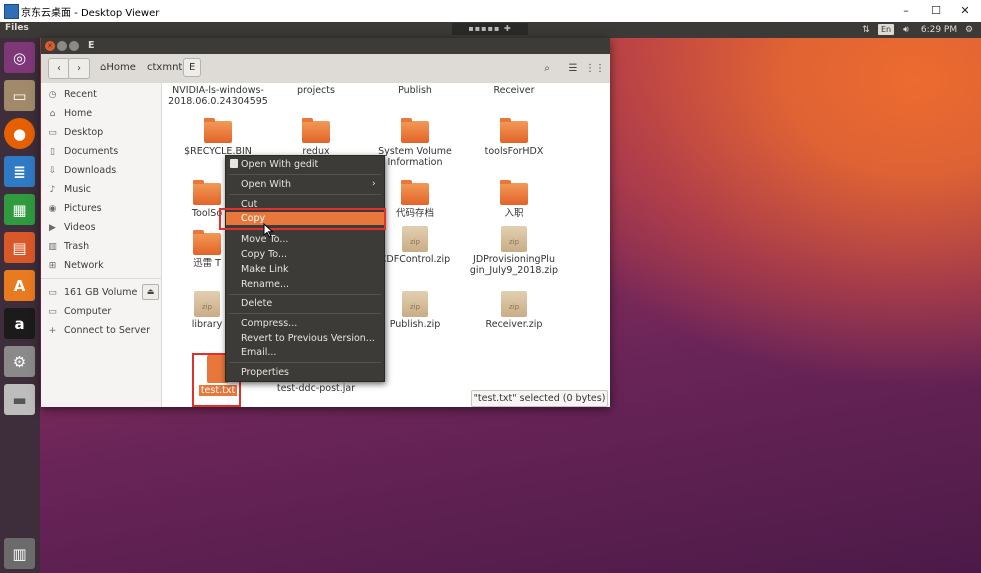 The image size is (981, 573). Describe the element at coordinates (906, 30) in the screenshot. I see `volume-icon: 🔊︎` at that location.